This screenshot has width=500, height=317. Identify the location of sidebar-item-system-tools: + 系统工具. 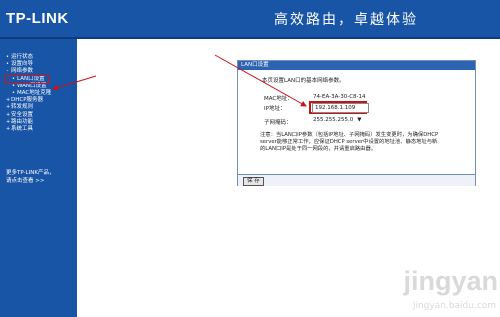
(41, 129).